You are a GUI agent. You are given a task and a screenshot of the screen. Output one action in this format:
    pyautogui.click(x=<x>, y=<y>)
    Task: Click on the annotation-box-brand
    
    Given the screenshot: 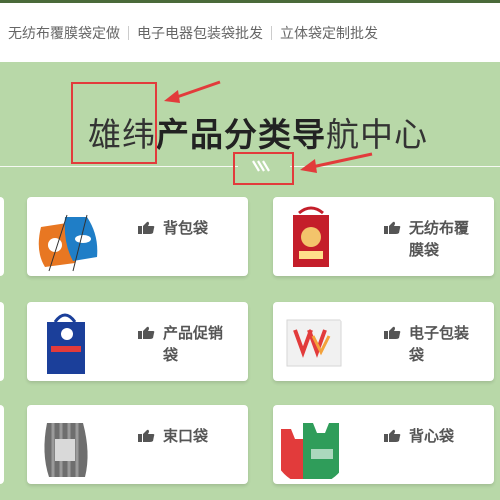 What is the action you would take?
    pyautogui.click(x=114, y=123)
    